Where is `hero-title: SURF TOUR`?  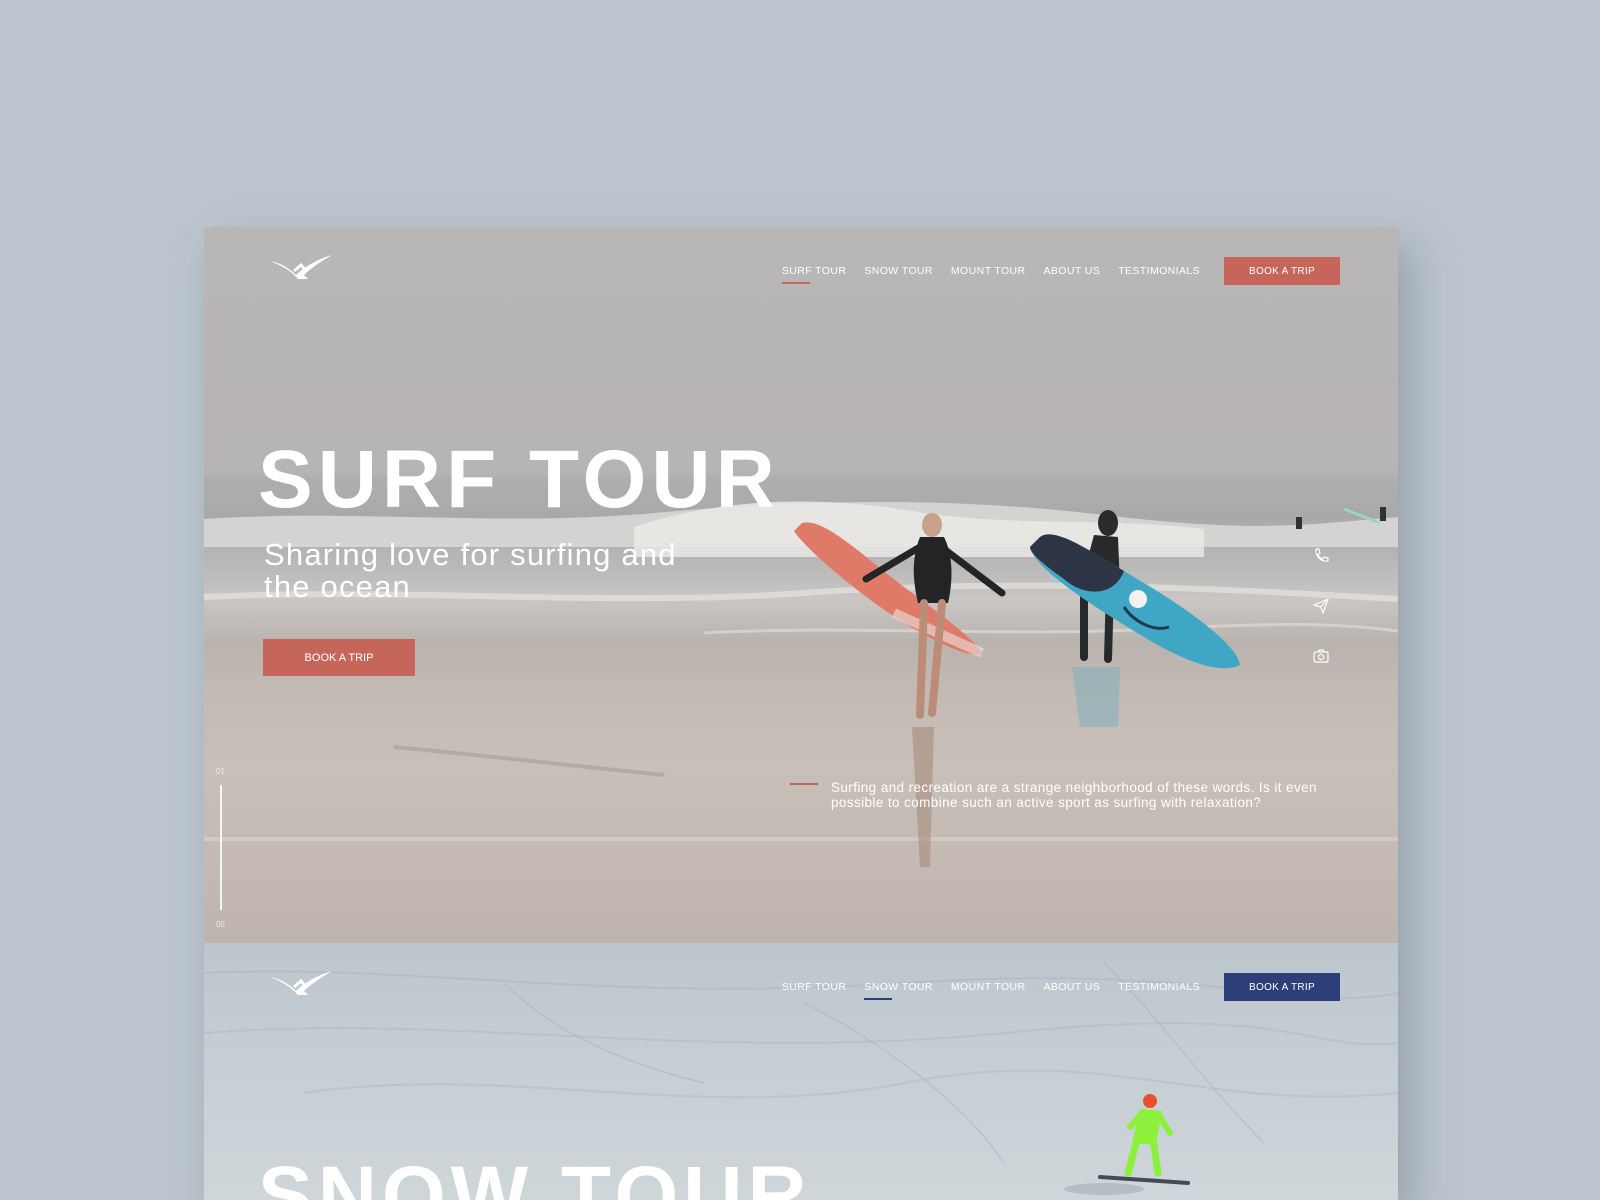 hero-title: SURF TOUR is located at coordinates (519, 479).